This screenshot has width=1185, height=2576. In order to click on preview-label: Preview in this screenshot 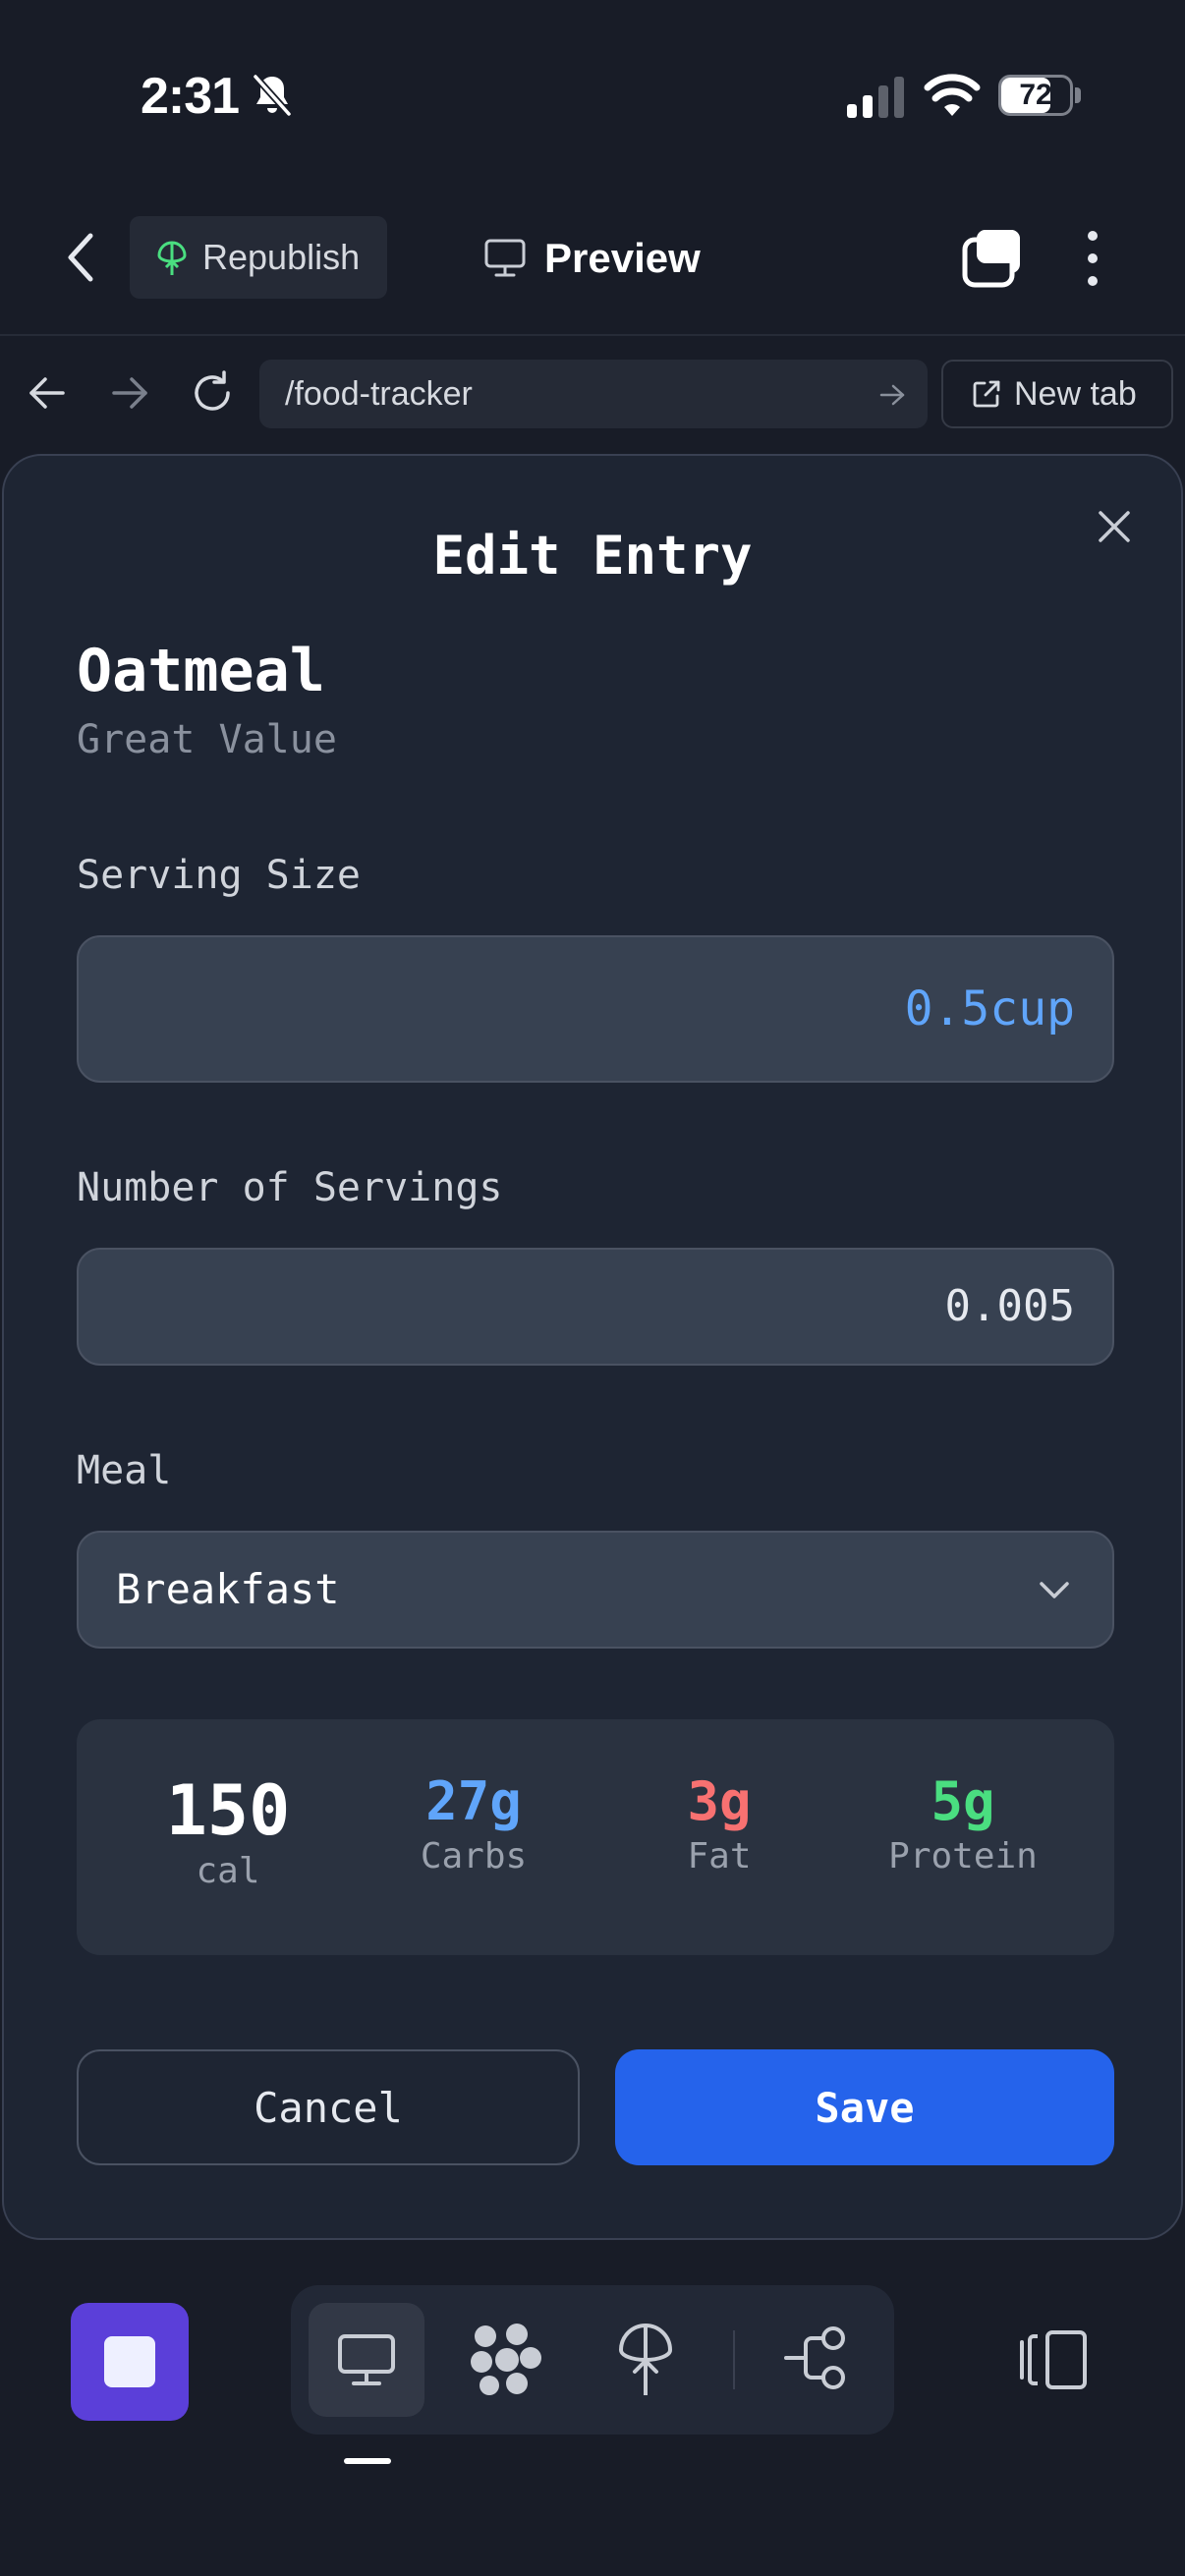, I will do `click(623, 258)`.